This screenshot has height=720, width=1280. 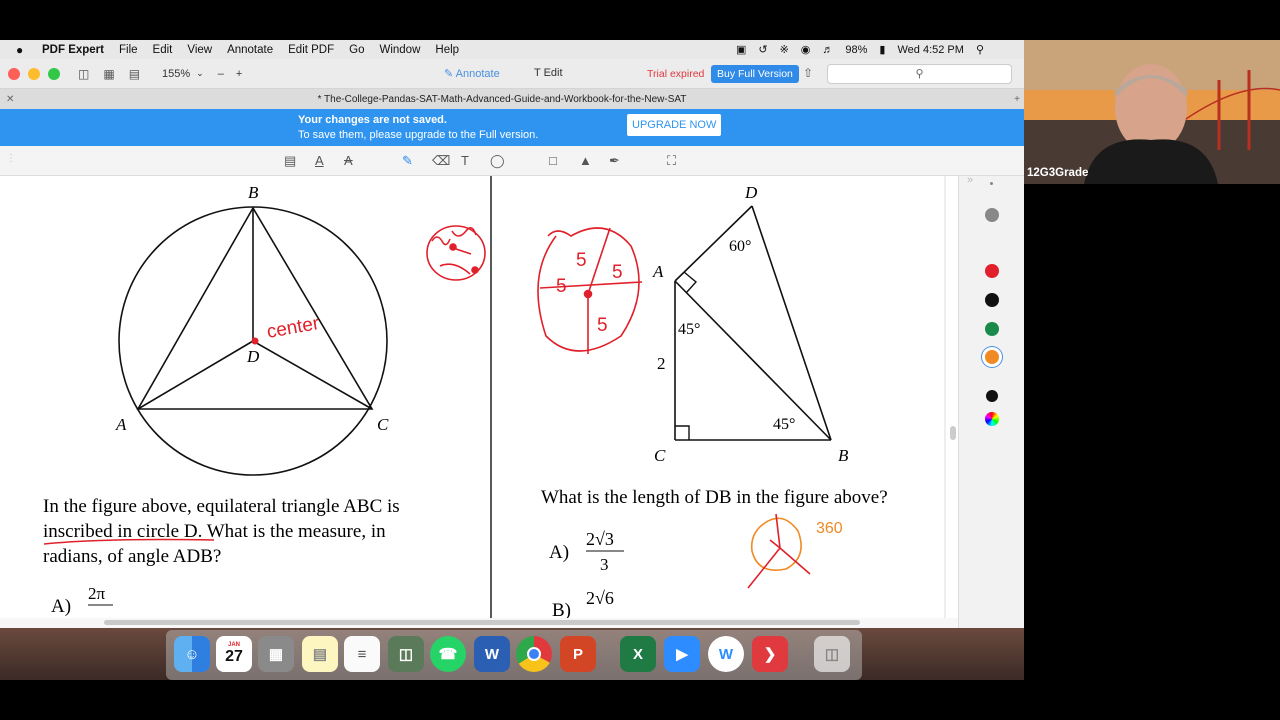 What do you see at coordinates (750, 324) in the screenshot?
I see `right-triangle-figure: D A C B 60° 45° 45° 2` at bounding box center [750, 324].